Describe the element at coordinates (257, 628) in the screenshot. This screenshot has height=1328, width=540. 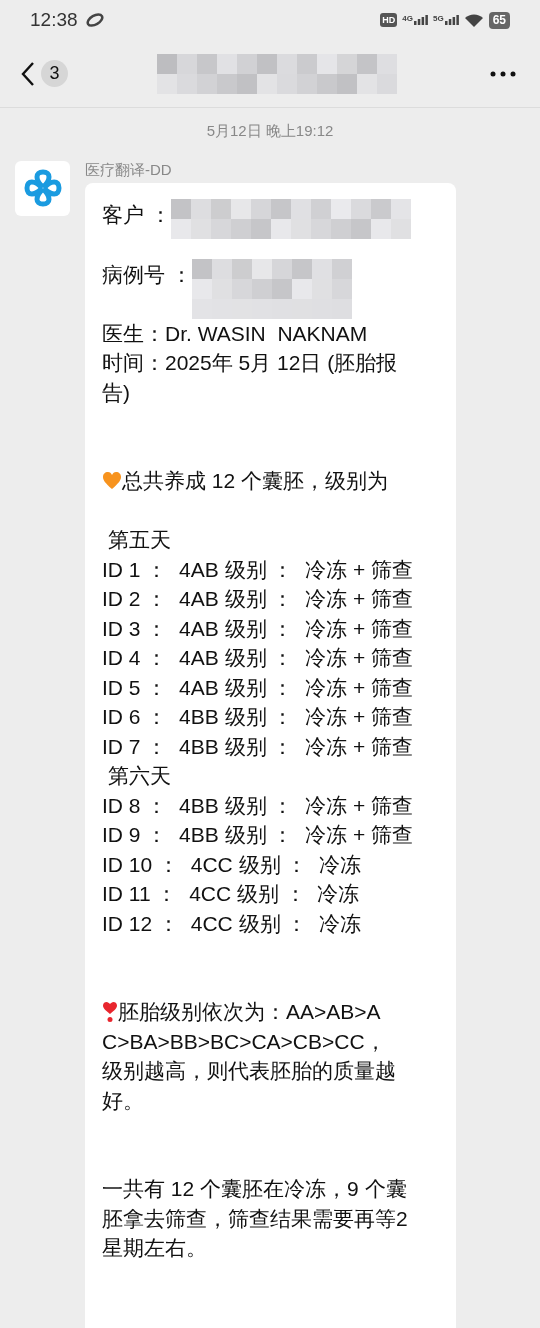
I see `message-line: ID 3 ： 4AB 级别 ： 冷冻 + 筛查` at that location.